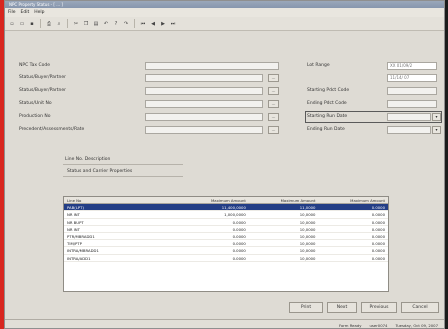  What do you see at coordinates (204, 117) in the screenshot?
I see `production-no-field` at bounding box center [204, 117].